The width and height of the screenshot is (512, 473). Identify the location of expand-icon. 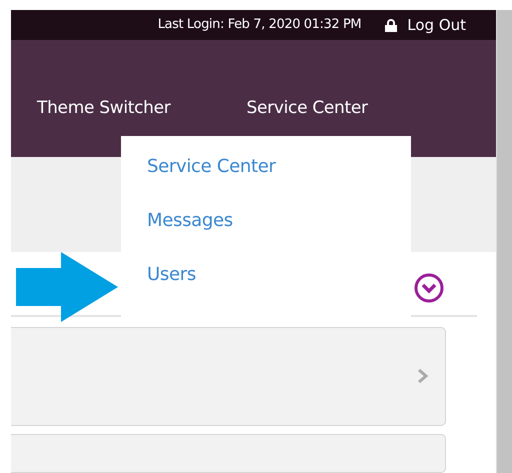
(429, 287).